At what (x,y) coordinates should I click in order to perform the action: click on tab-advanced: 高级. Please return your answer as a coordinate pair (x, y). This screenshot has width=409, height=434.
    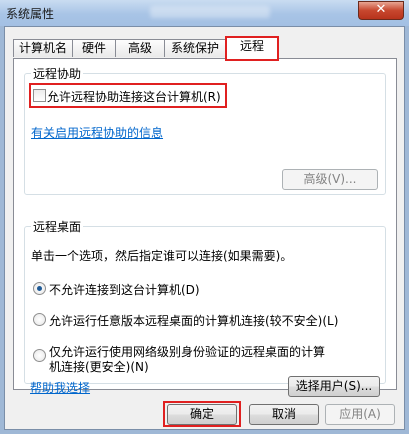
    Looking at the image, I should click on (140, 48).